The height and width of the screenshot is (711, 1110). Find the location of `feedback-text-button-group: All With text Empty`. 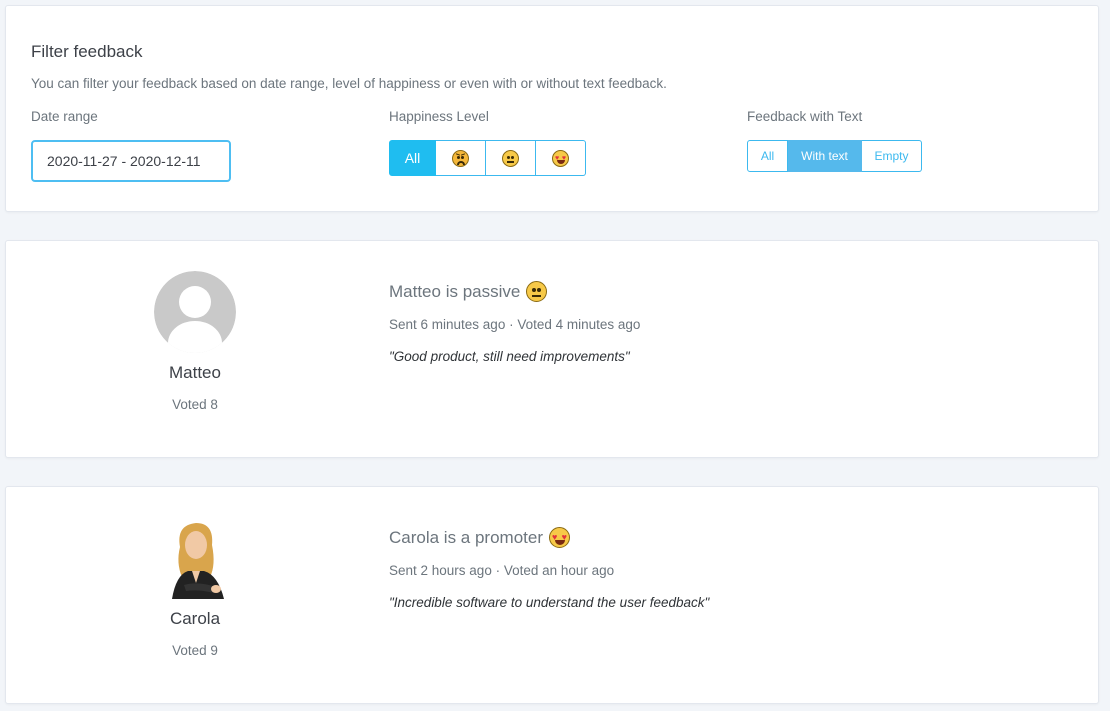

feedback-text-button-group: All With text Empty is located at coordinates (834, 156).